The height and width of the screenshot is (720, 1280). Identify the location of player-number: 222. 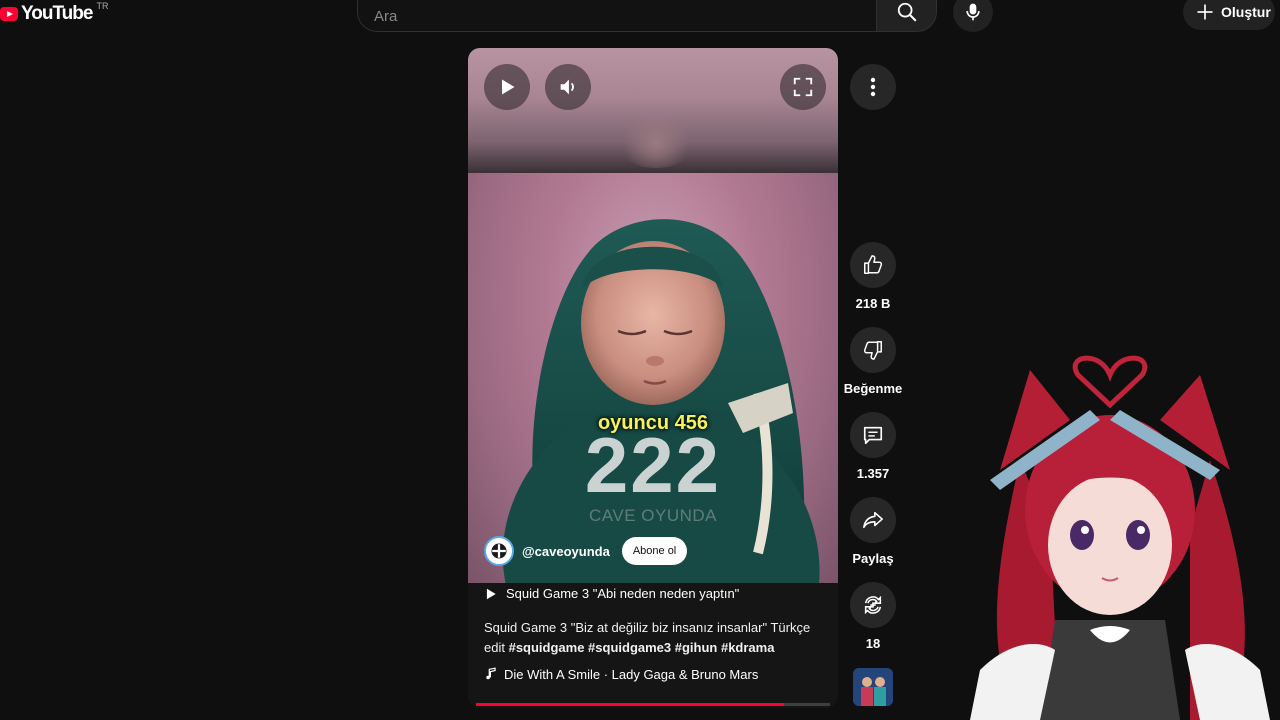
(653, 465).